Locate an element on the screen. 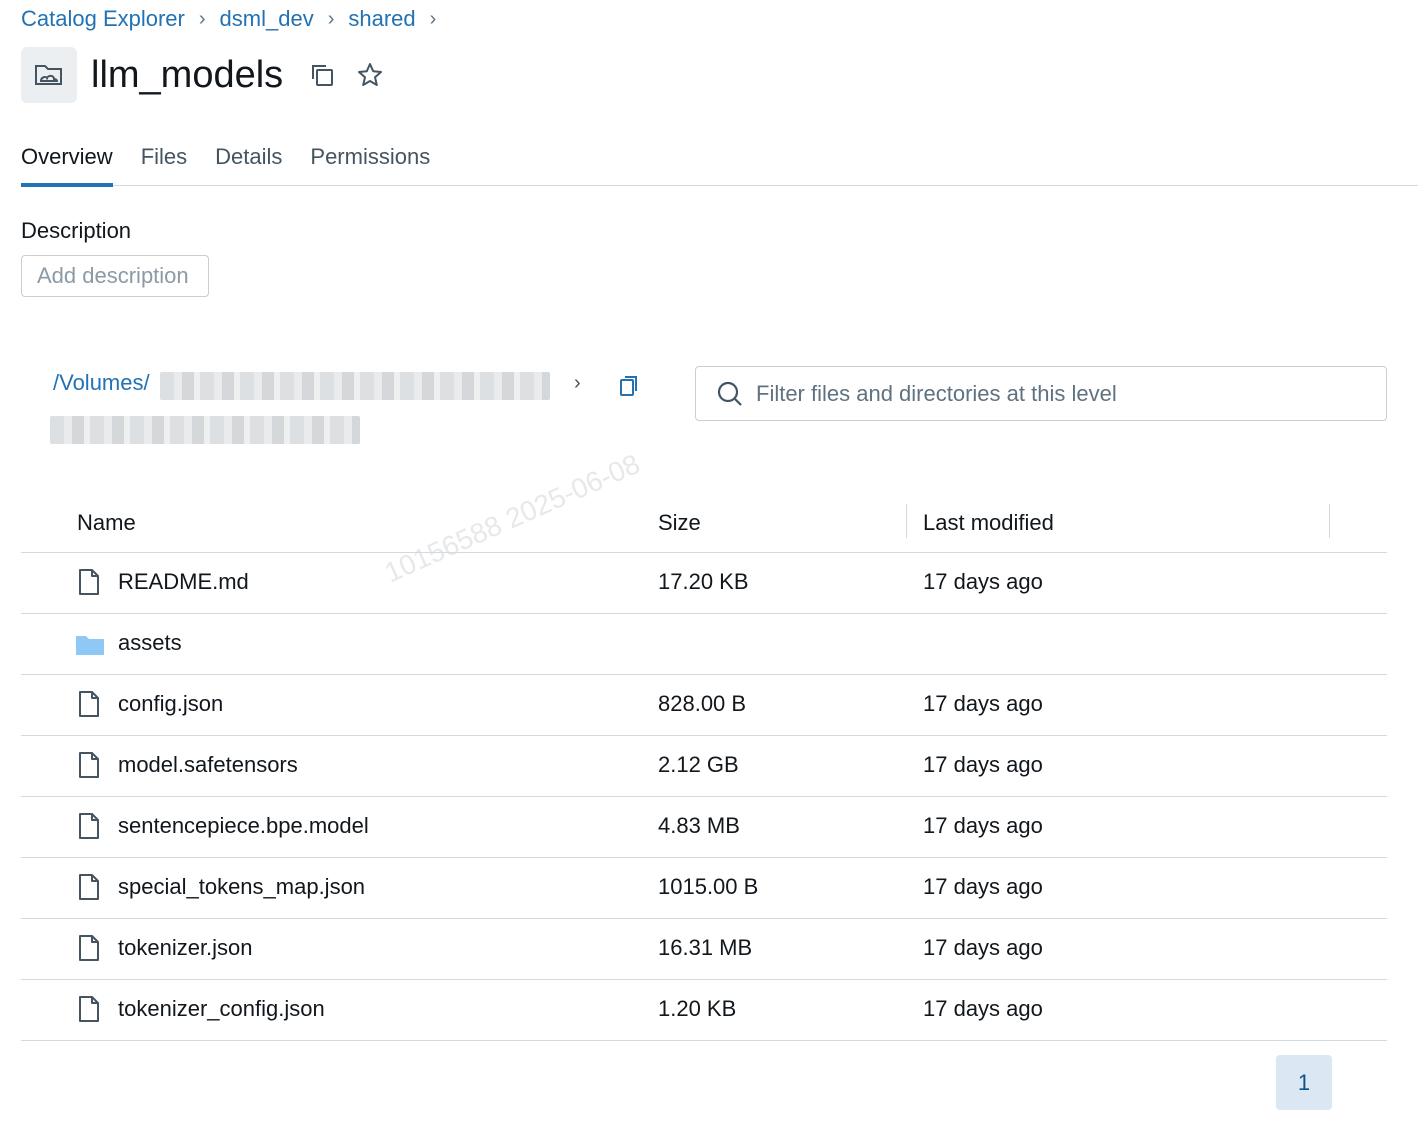  breadcrumb-dsml-dev: dsml_dev is located at coordinates (267, 19).